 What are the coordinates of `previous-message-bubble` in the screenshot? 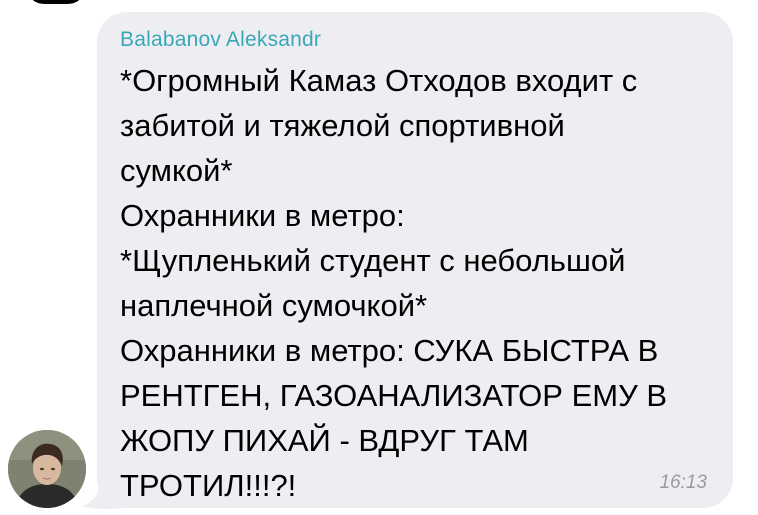 It's located at (56, 2).